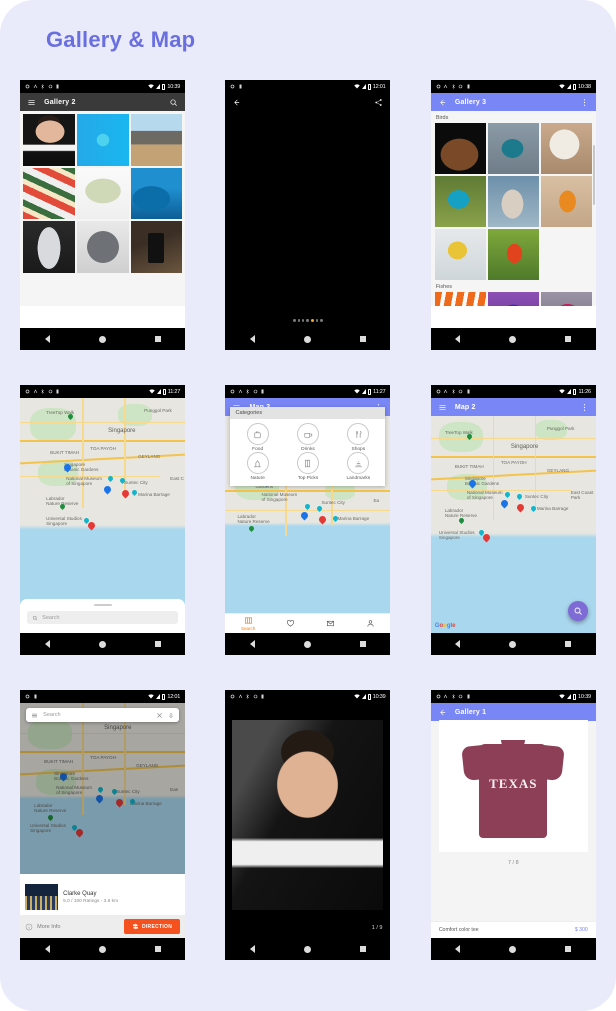  What do you see at coordinates (308, 815) in the screenshot?
I see `photo-portrait` at bounding box center [308, 815].